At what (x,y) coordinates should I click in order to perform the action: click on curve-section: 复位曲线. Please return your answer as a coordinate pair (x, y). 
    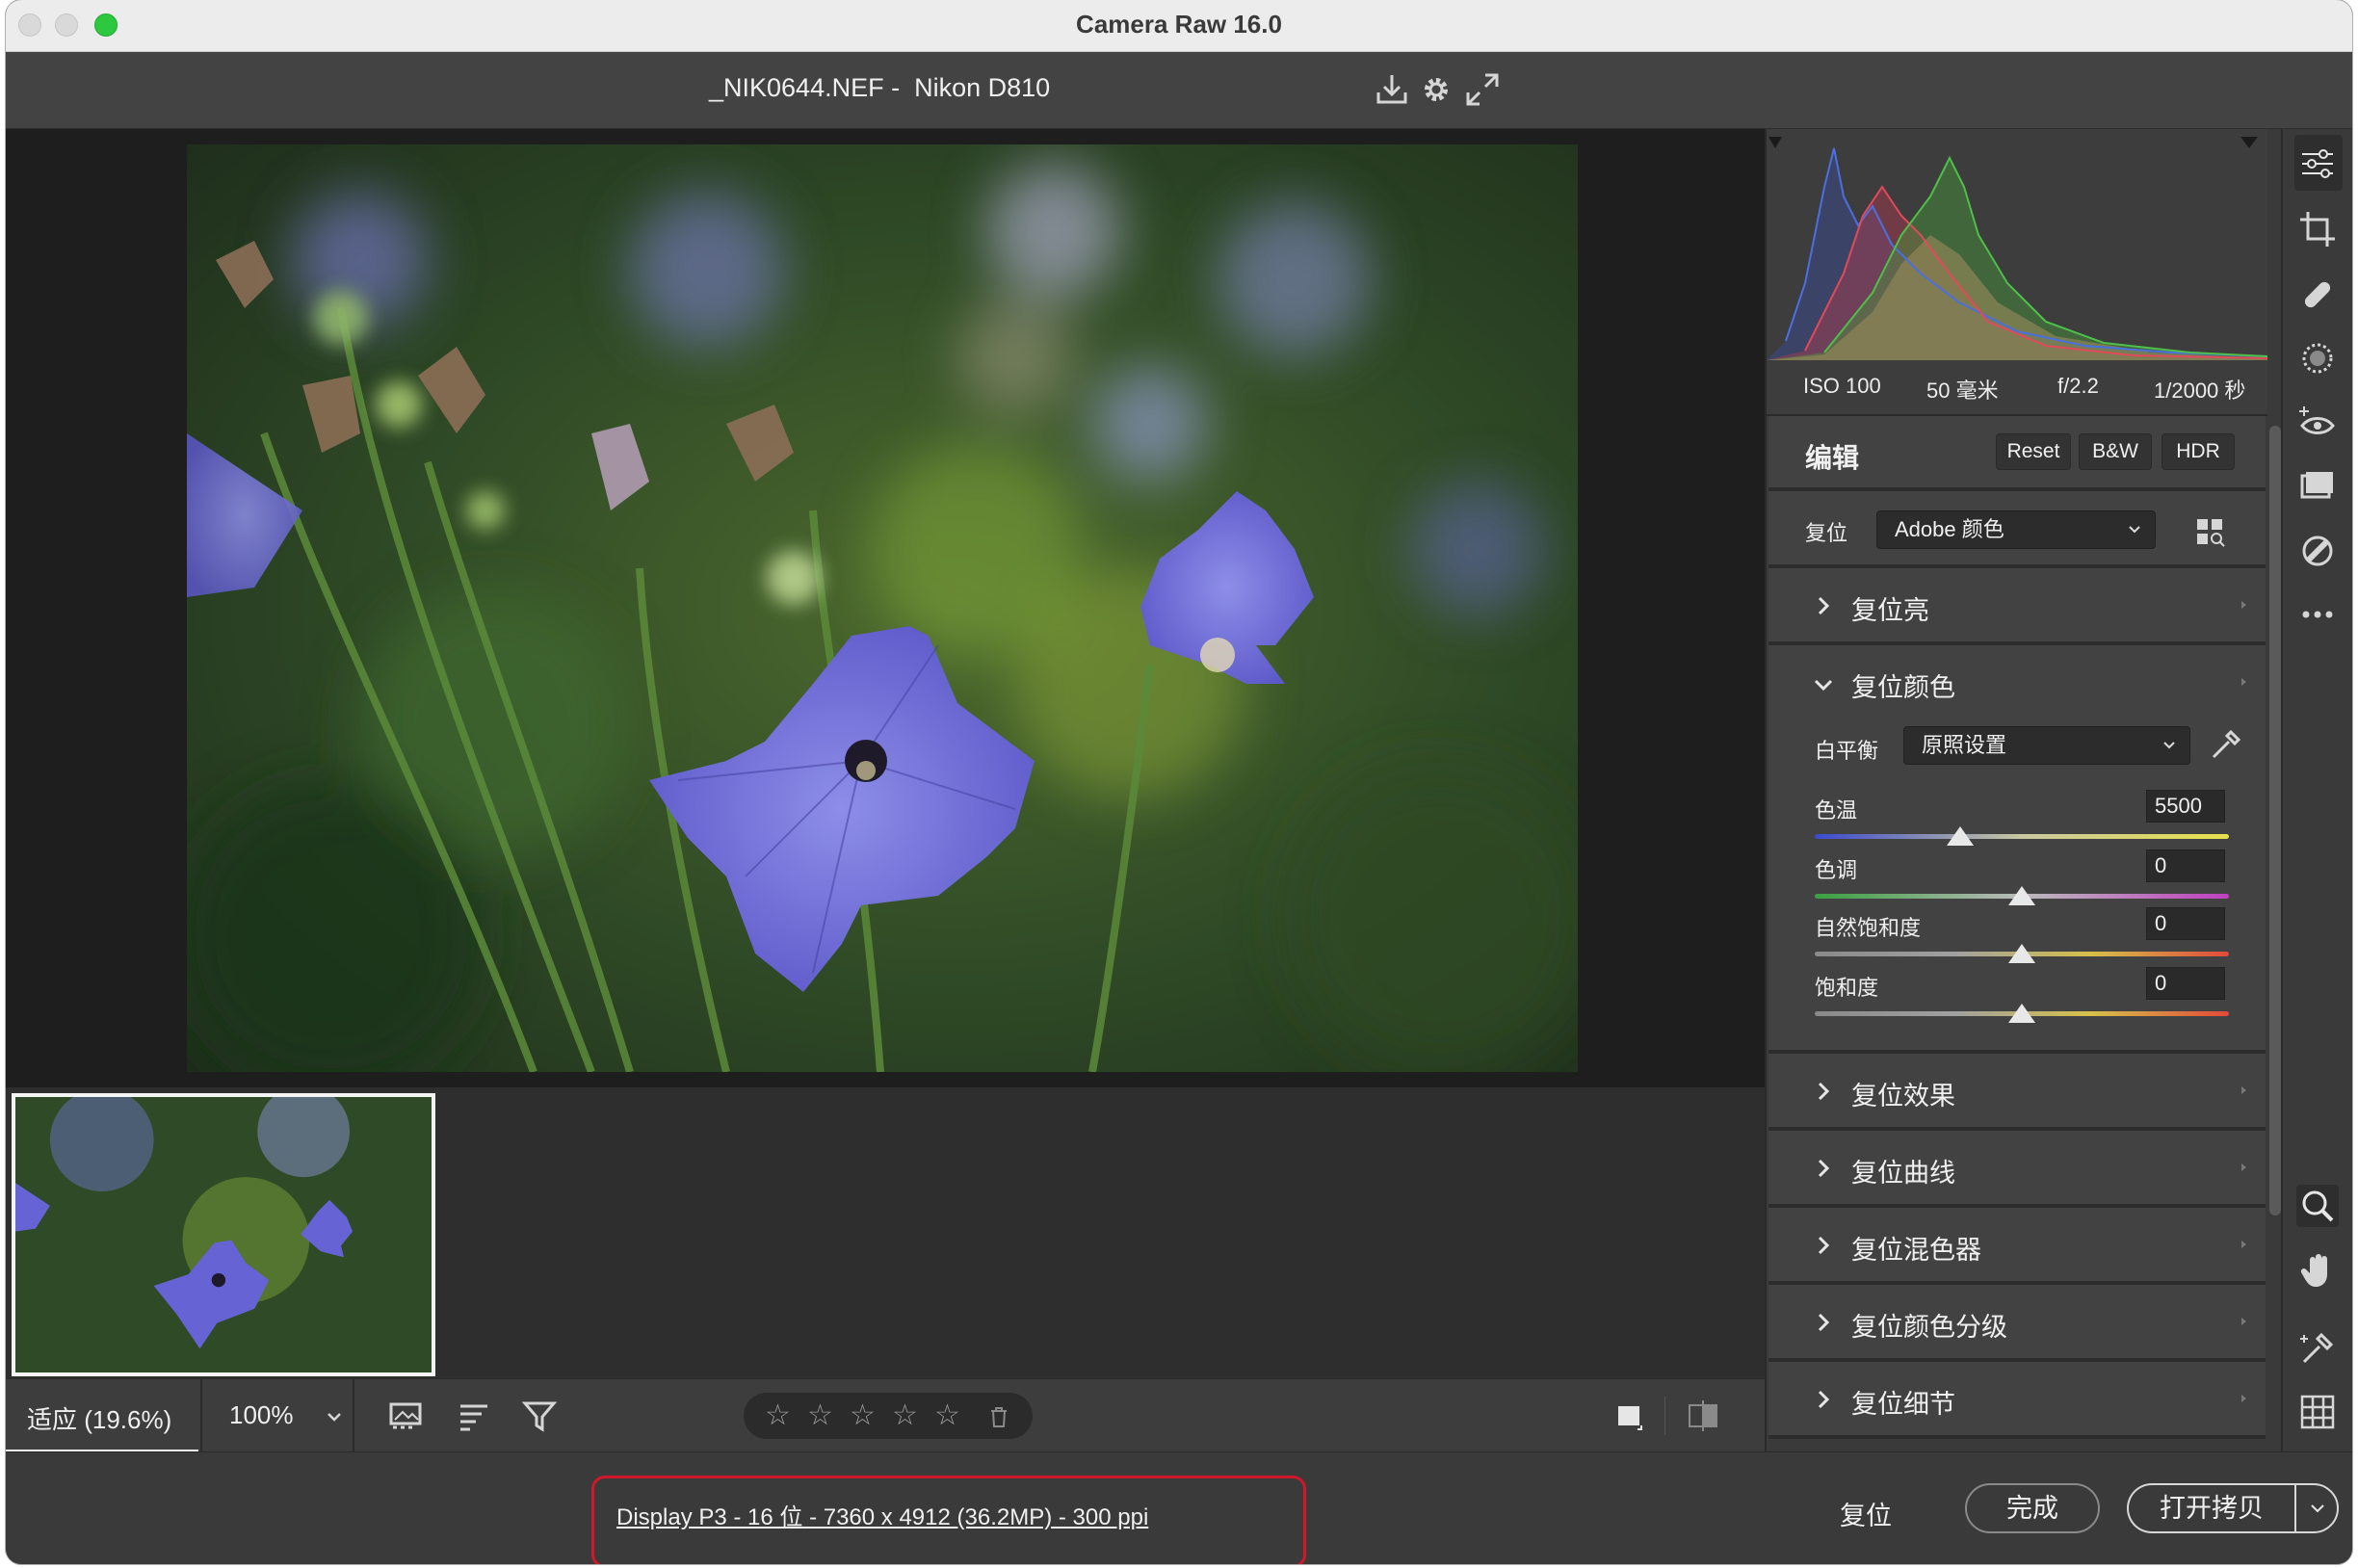
    Looking at the image, I should click on (2017, 1169).